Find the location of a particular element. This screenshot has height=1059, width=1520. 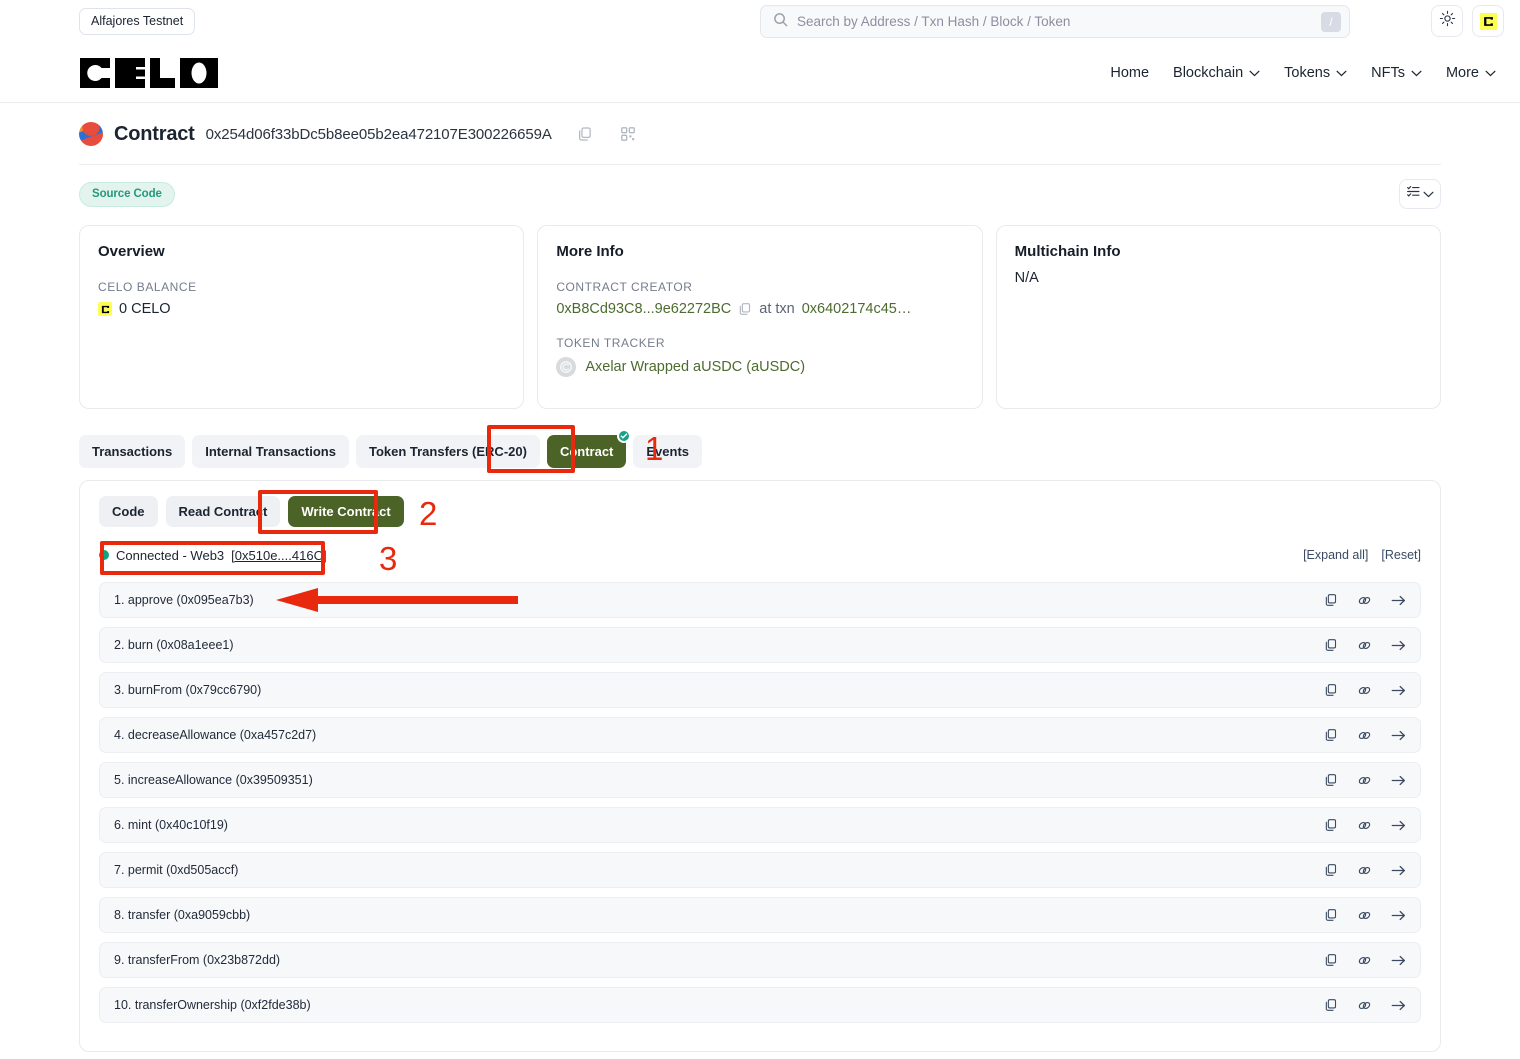

function-label: 8. transfer (0xa9059cbb) is located at coordinates (182, 915).